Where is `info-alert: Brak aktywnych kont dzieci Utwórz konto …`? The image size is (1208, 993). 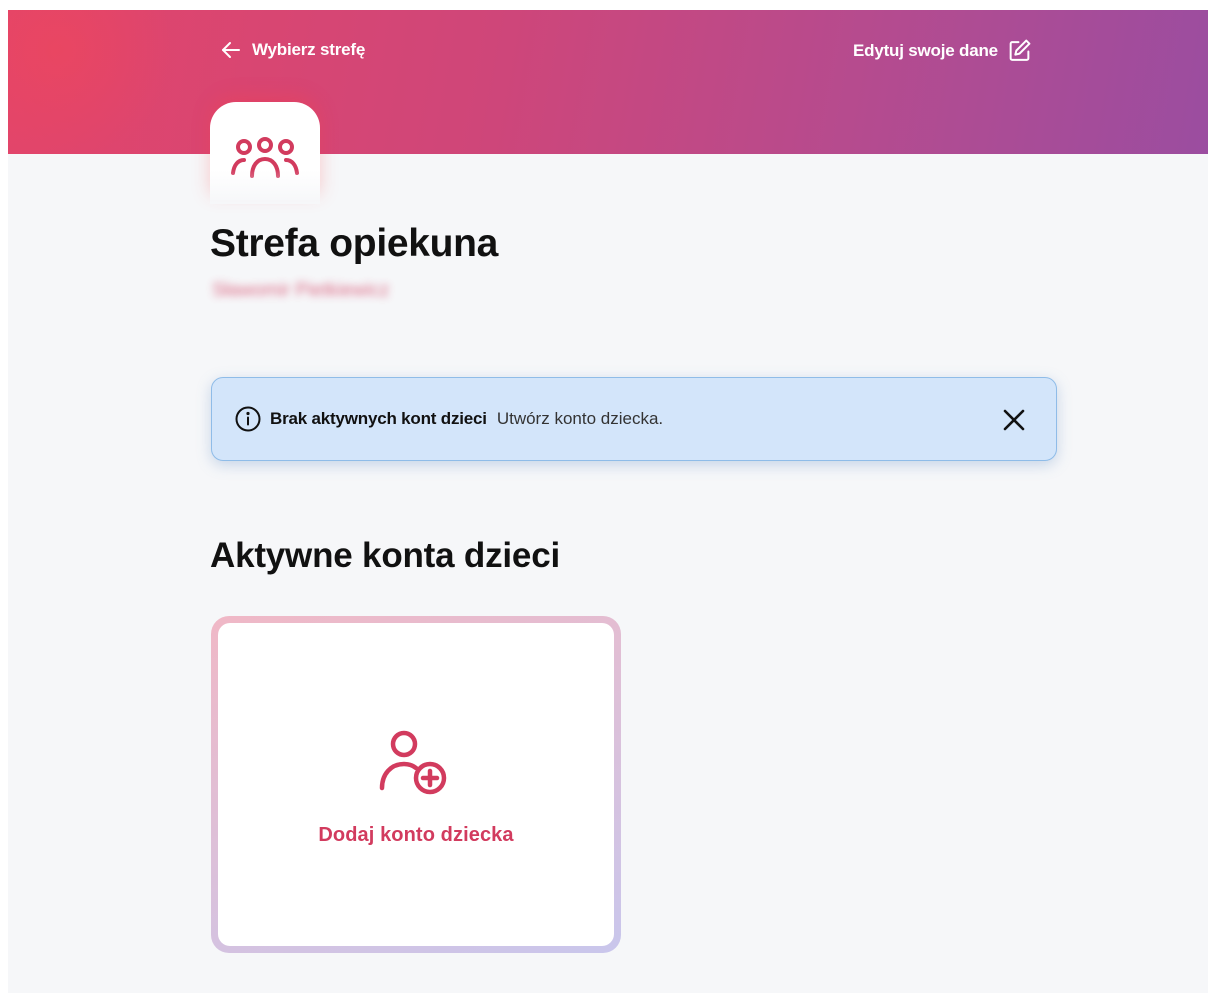 info-alert: Brak aktywnych kont dzieci Utwórz konto … is located at coordinates (634, 419).